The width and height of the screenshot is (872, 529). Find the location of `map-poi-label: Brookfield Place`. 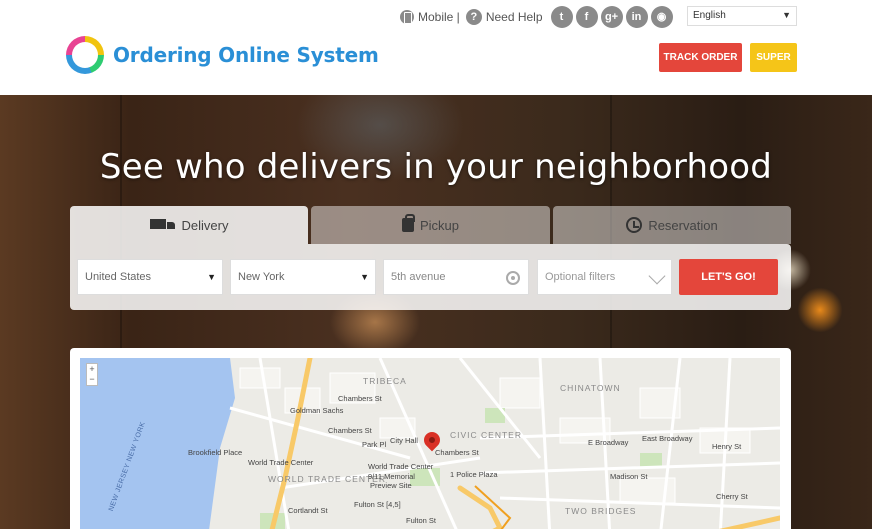

map-poi-label: Brookfield Place is located at coordinates (215, 452).